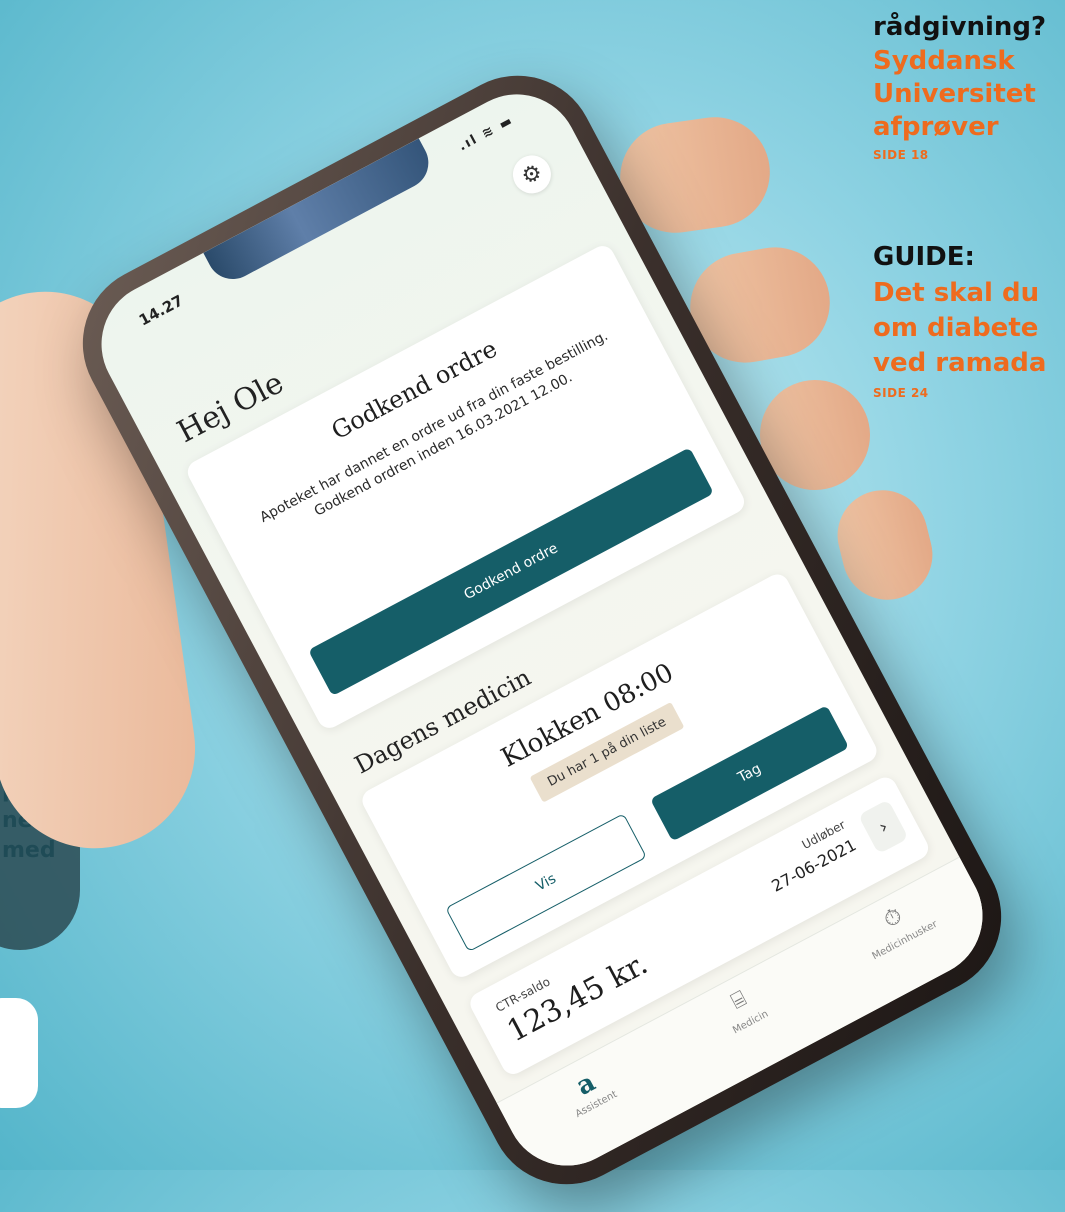 The width and height of the screenshot is (1065, 1212). What do you see at coordinates (883, 827) in the screenshot?
I see `chevron-right-icon: ›` at bounding box center [883, 827].